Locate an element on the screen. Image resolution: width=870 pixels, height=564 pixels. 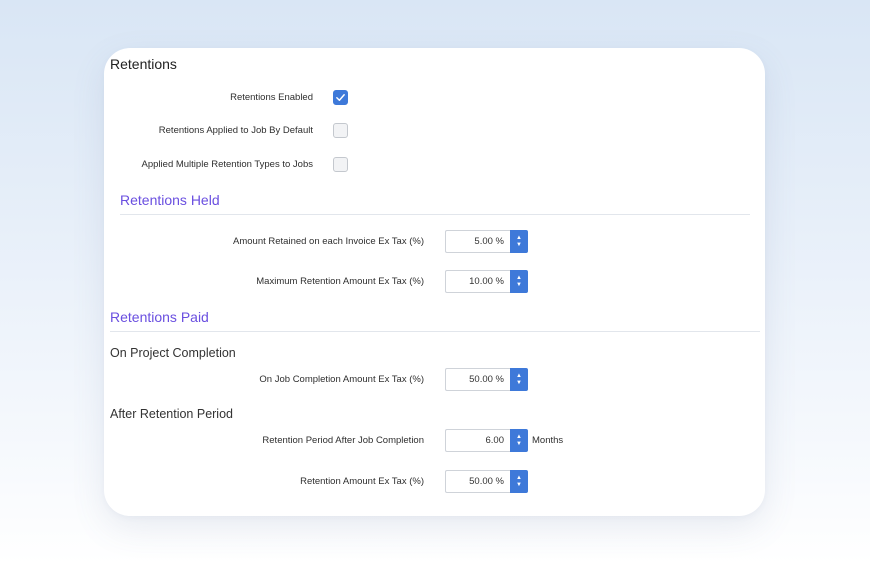
amount-retained-spinner: ▲ ▼ is located at coordinates (519, 241).